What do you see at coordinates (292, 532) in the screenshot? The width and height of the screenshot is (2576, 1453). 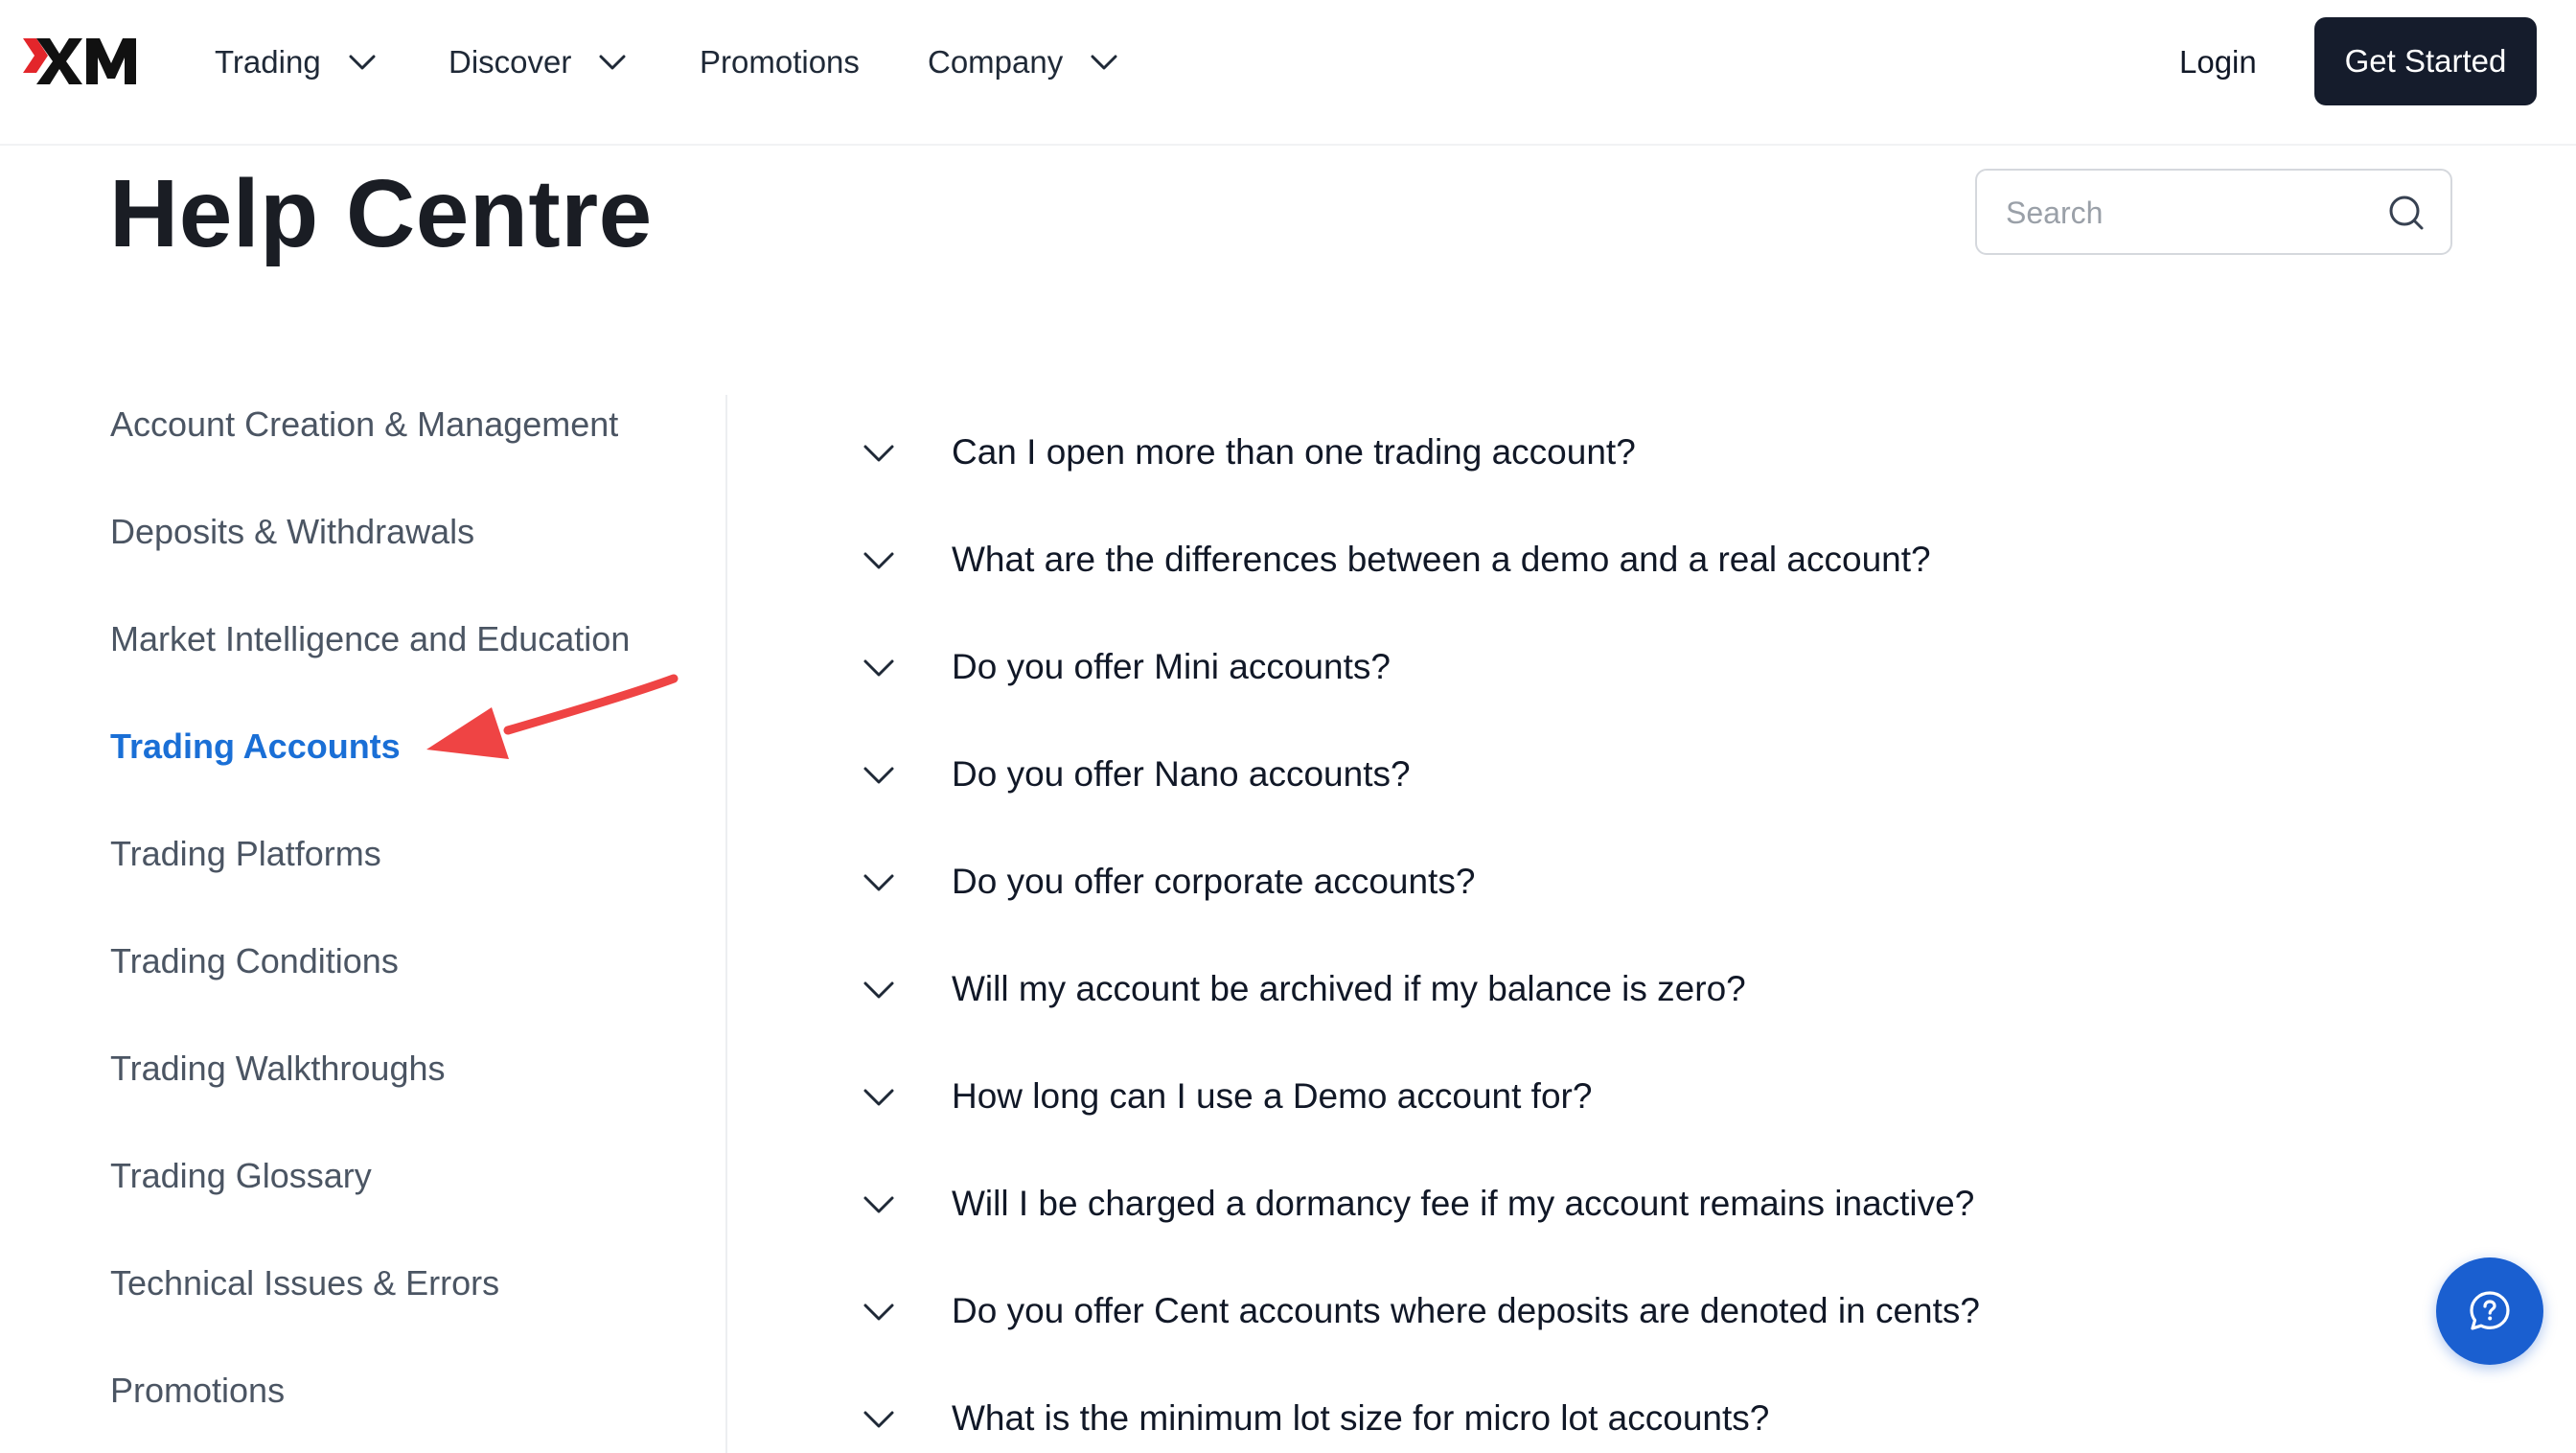 I see `sidebar-item-deposits-withdrawals: Deposits & Withdrawals` at bounding box center [292, 532].